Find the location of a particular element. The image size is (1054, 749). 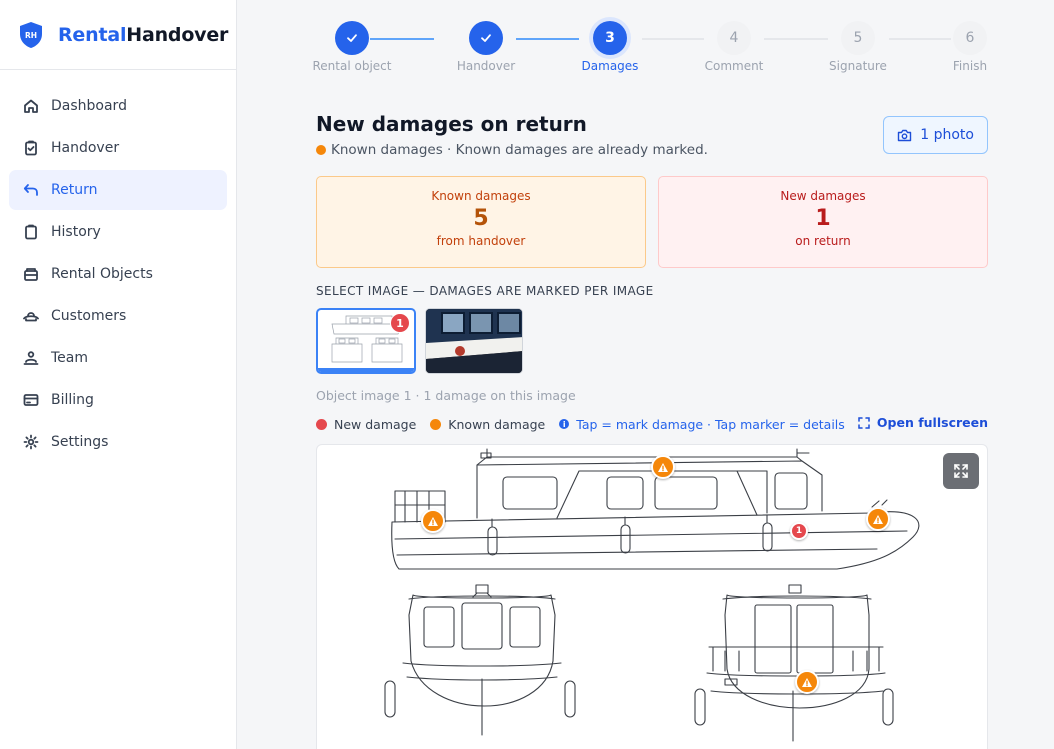

step-number: 5 is located at coordinates (858, 38).